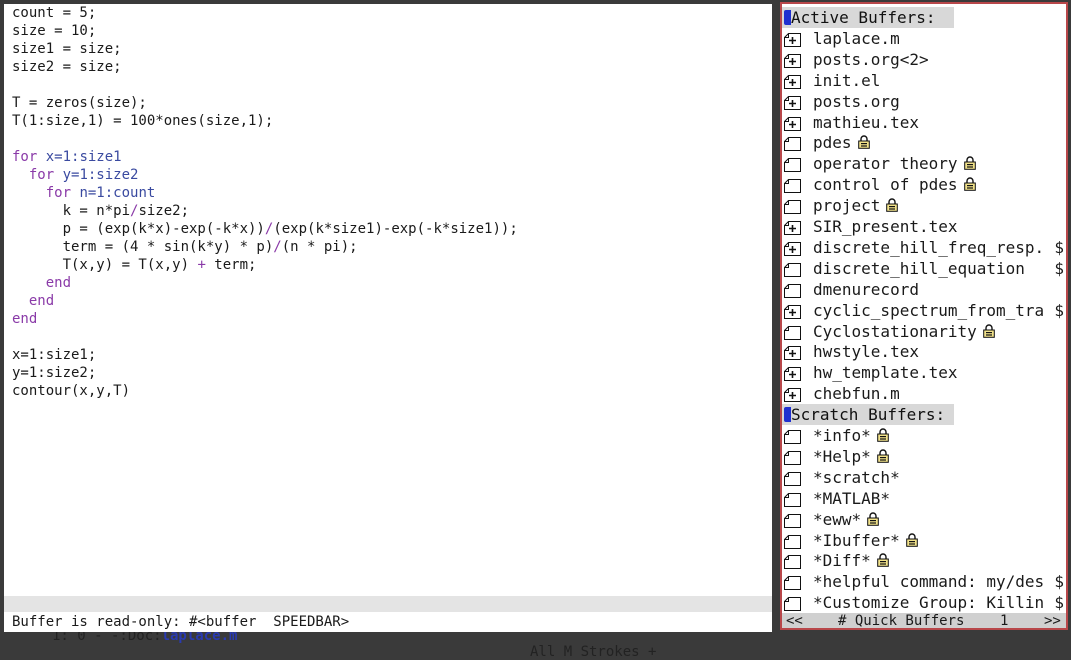  I want to click on speedbar-buffer-item: init.el, so click(924, 80).